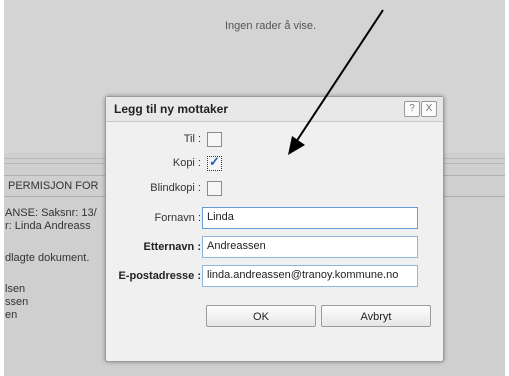 Image resolution: width=509 pixels, height=376 pixels. I want to click on annotation-arrow-icon, so click(336, 82).